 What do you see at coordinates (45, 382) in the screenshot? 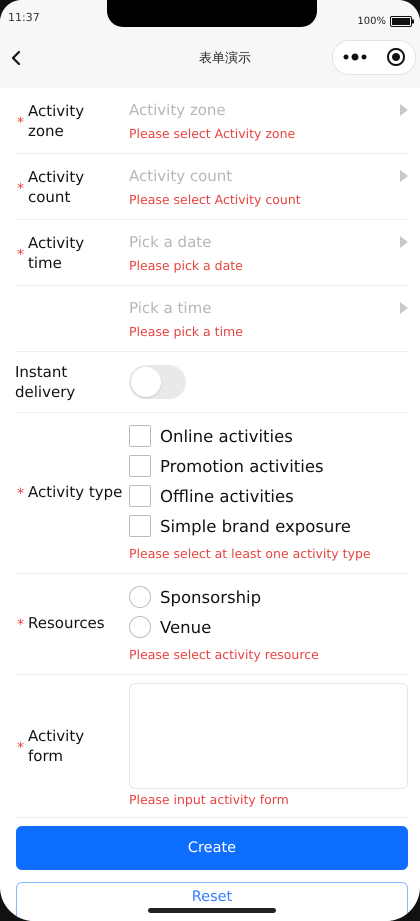
I see `field-label: Instant delivery` at bounding box center [45, 382].